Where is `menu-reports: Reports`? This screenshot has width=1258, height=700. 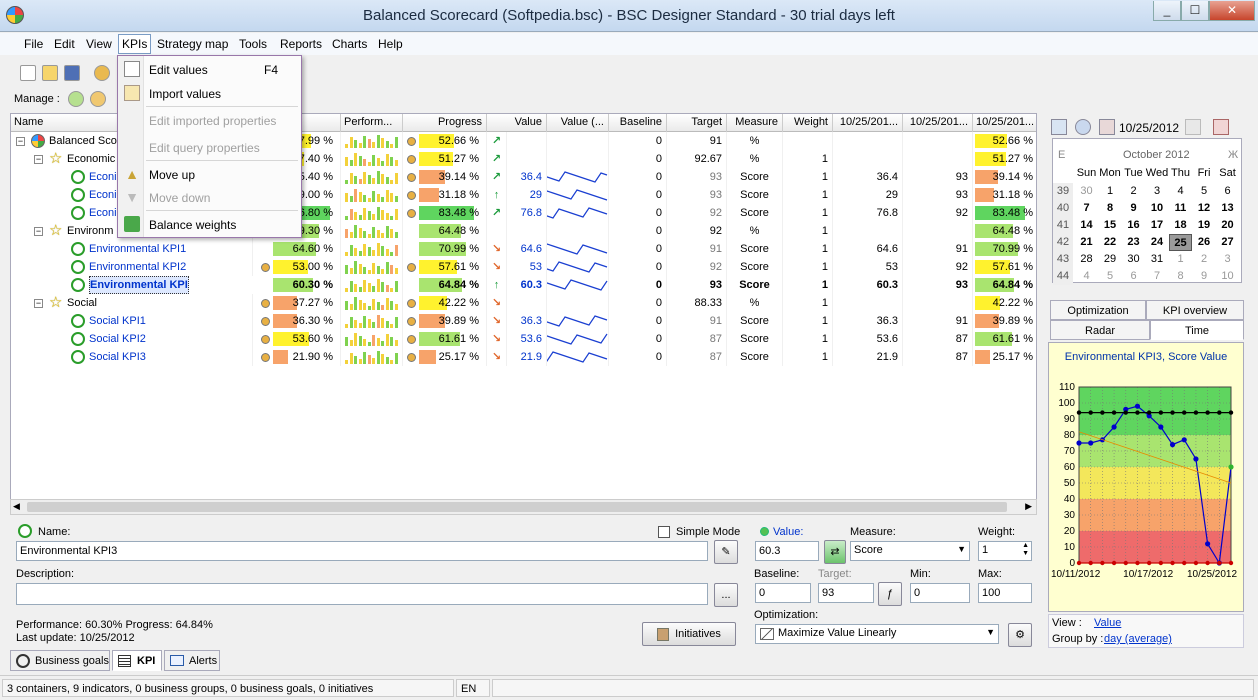 menu-reports: Reports is located at coordinates (301, 44).